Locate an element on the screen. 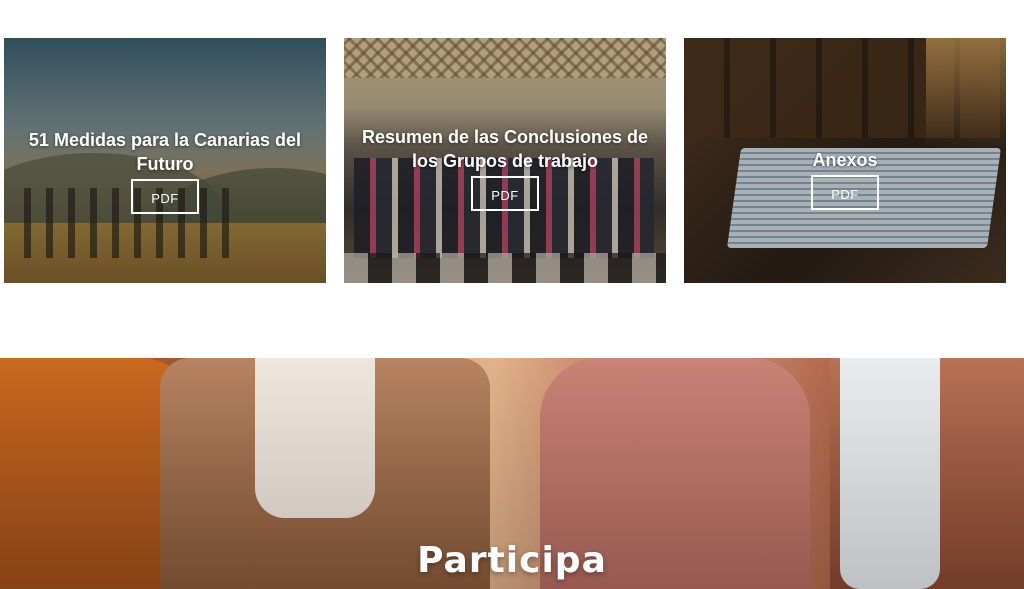  document-card-anexos: Anexos PDF is located at coordinates (845, 160).